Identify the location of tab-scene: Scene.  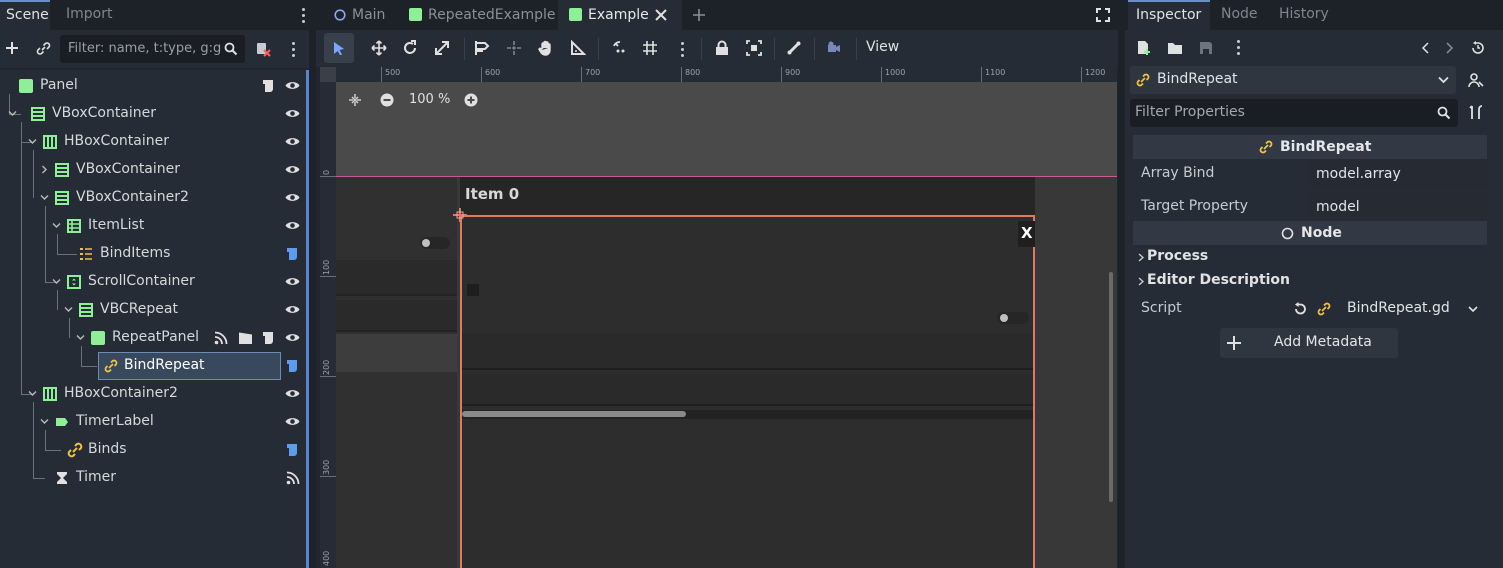
(25, 15).